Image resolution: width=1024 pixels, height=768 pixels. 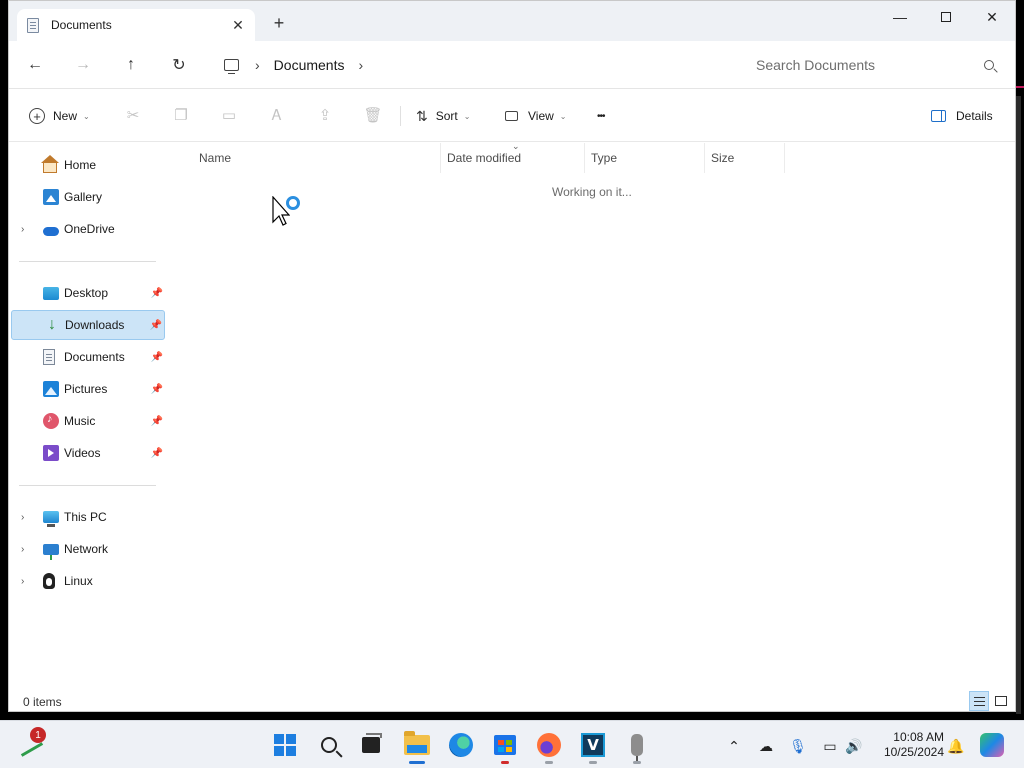 I want to click on maximize-button, so click(x=946, y=17).